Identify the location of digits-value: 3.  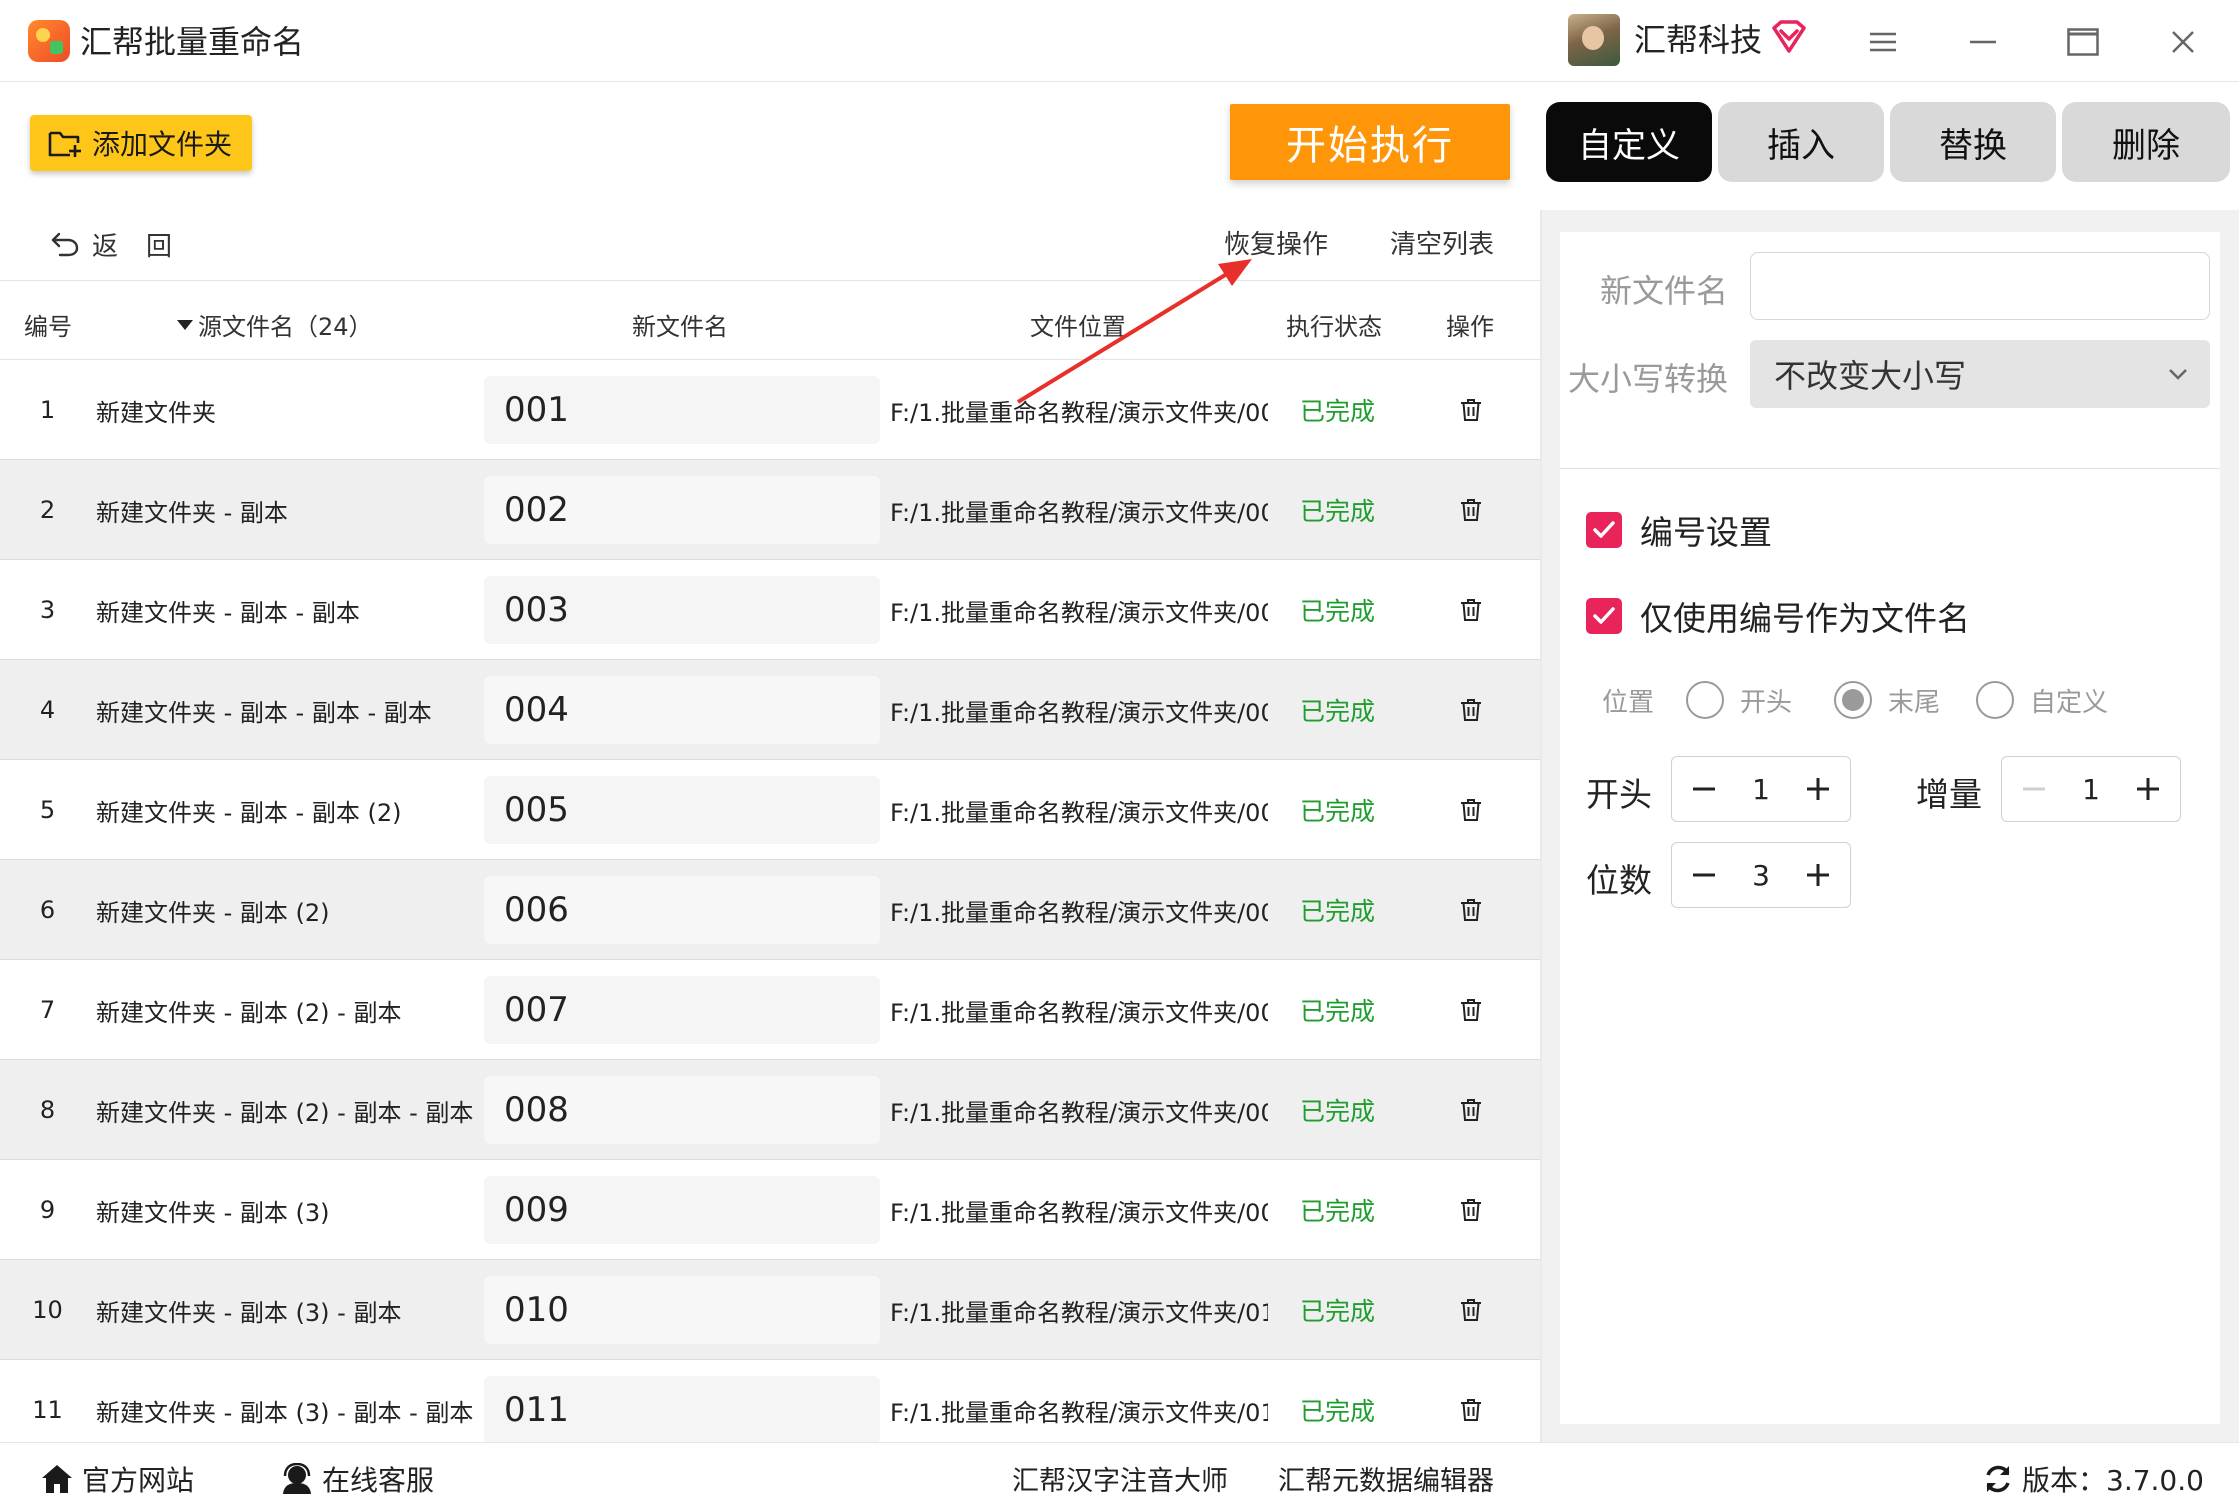
(1761, 875).